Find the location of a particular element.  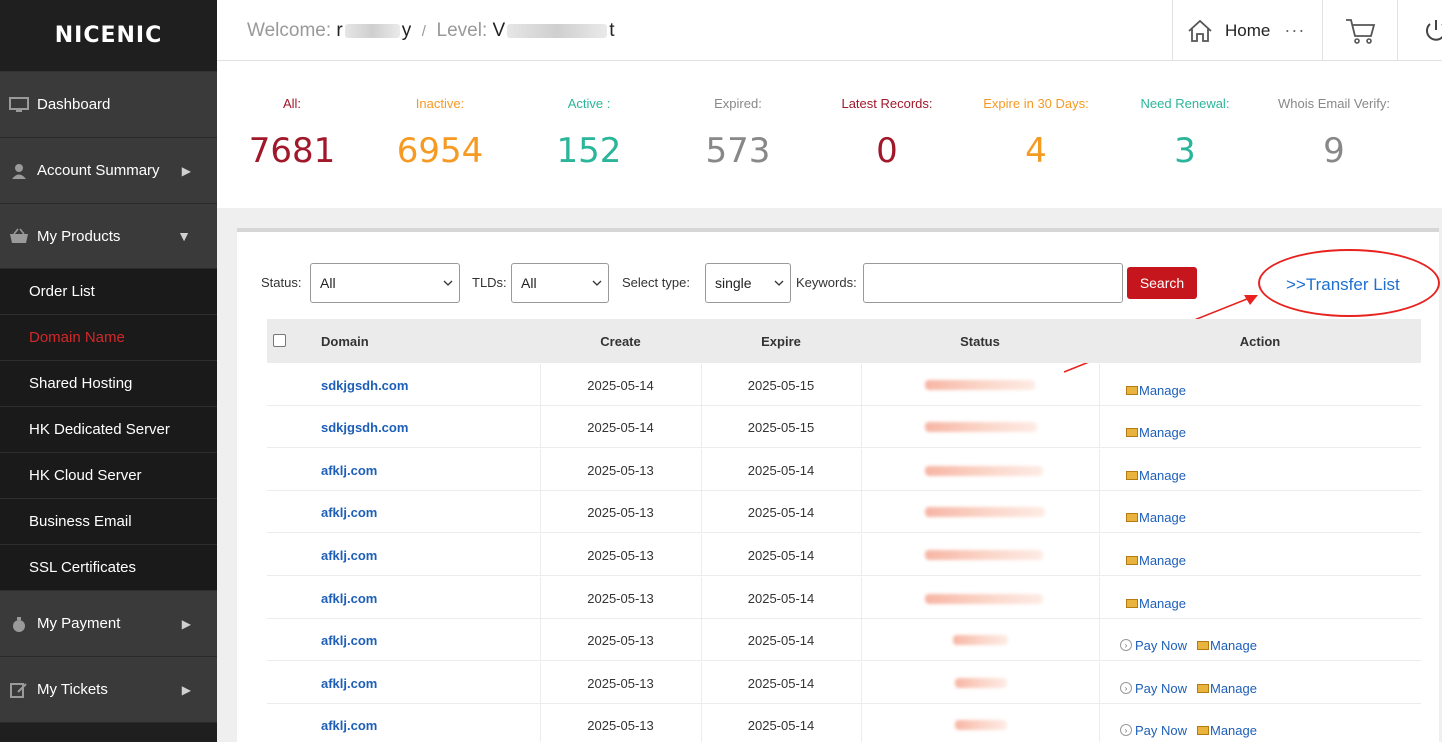

stat-label: Whois Email Verify: is located at coordinates (1334, 103).